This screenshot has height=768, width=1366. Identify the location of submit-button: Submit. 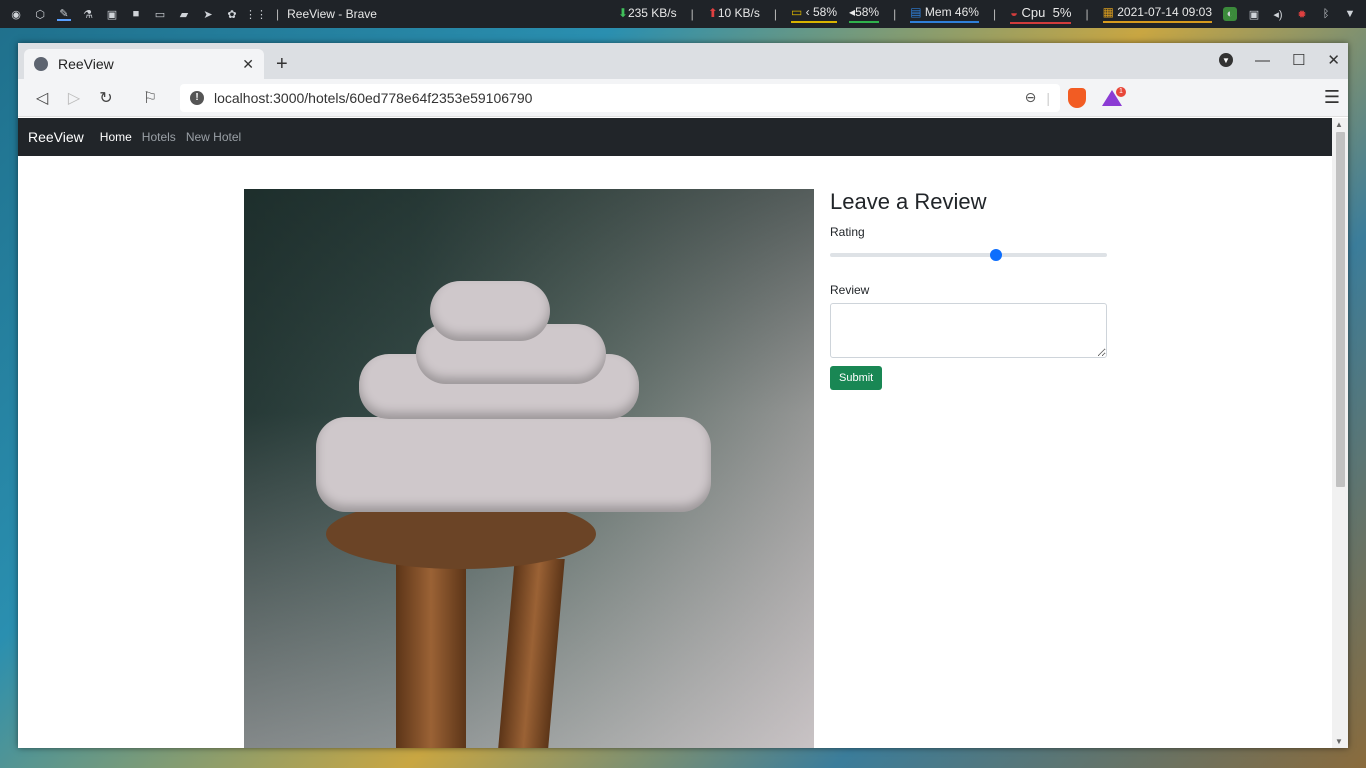
(856, 378).